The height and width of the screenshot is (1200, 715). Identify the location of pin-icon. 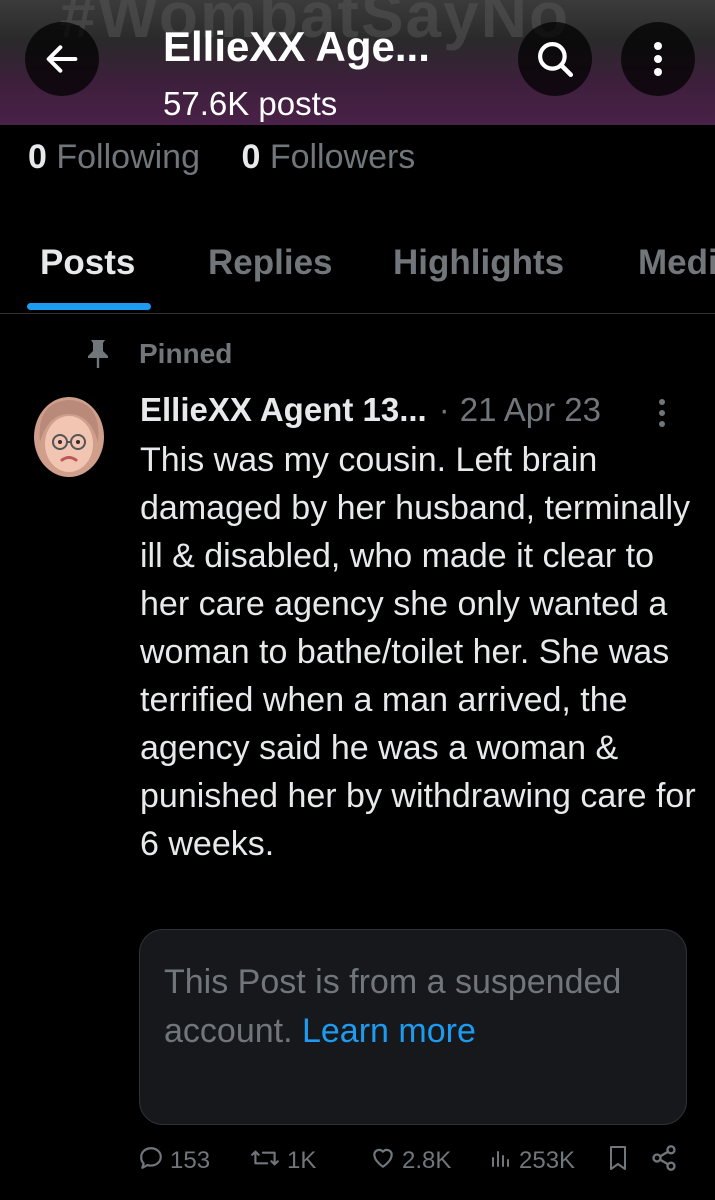
(98, 354).